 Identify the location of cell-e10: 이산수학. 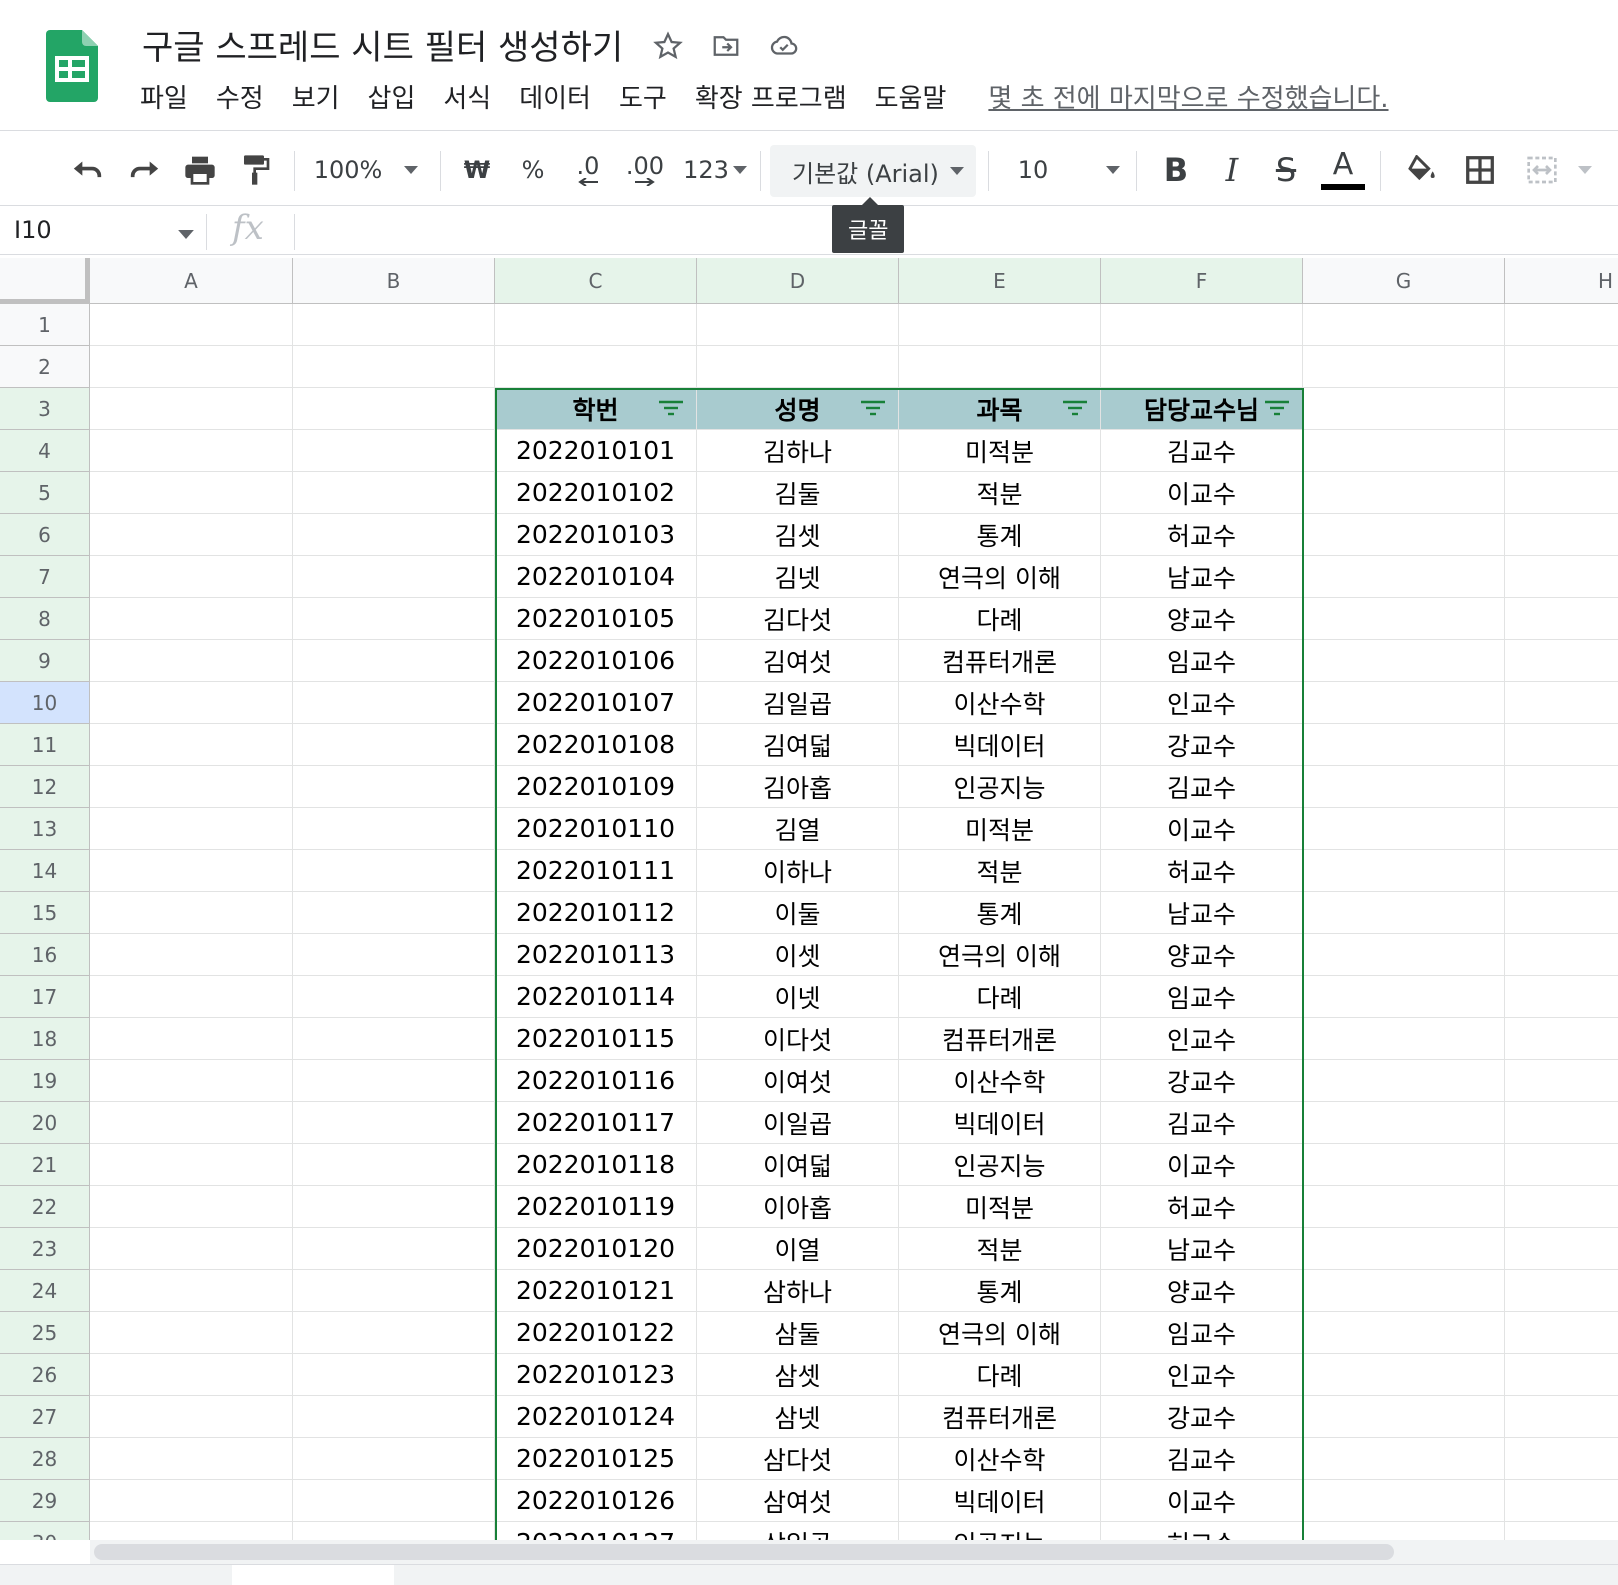
(1000, 703).